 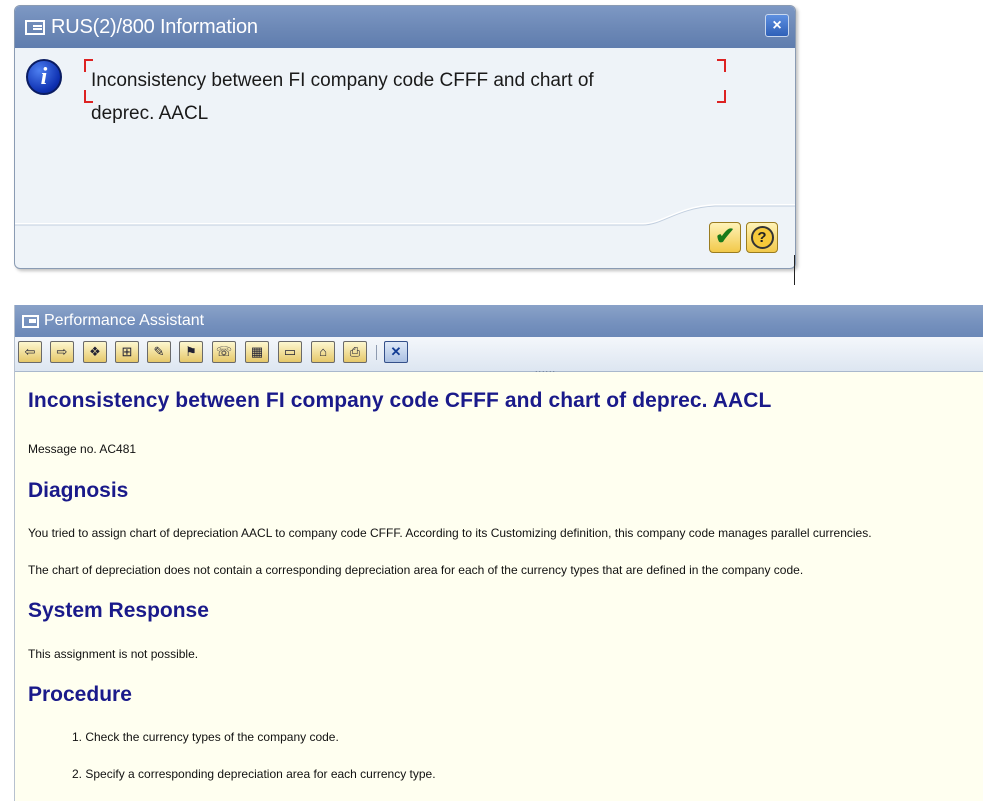 What do you see at coordinates (80, 694) in the screenshot?
I see `procedure-heading: Procedure` at bounding box center [80, 694].